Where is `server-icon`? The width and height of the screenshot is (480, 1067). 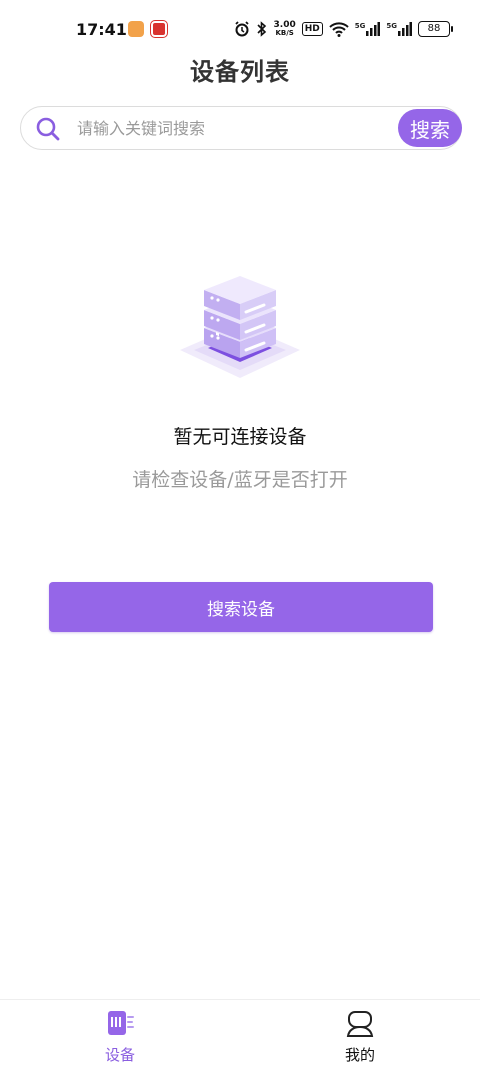 server-icon is located at coordinates (240, 327).